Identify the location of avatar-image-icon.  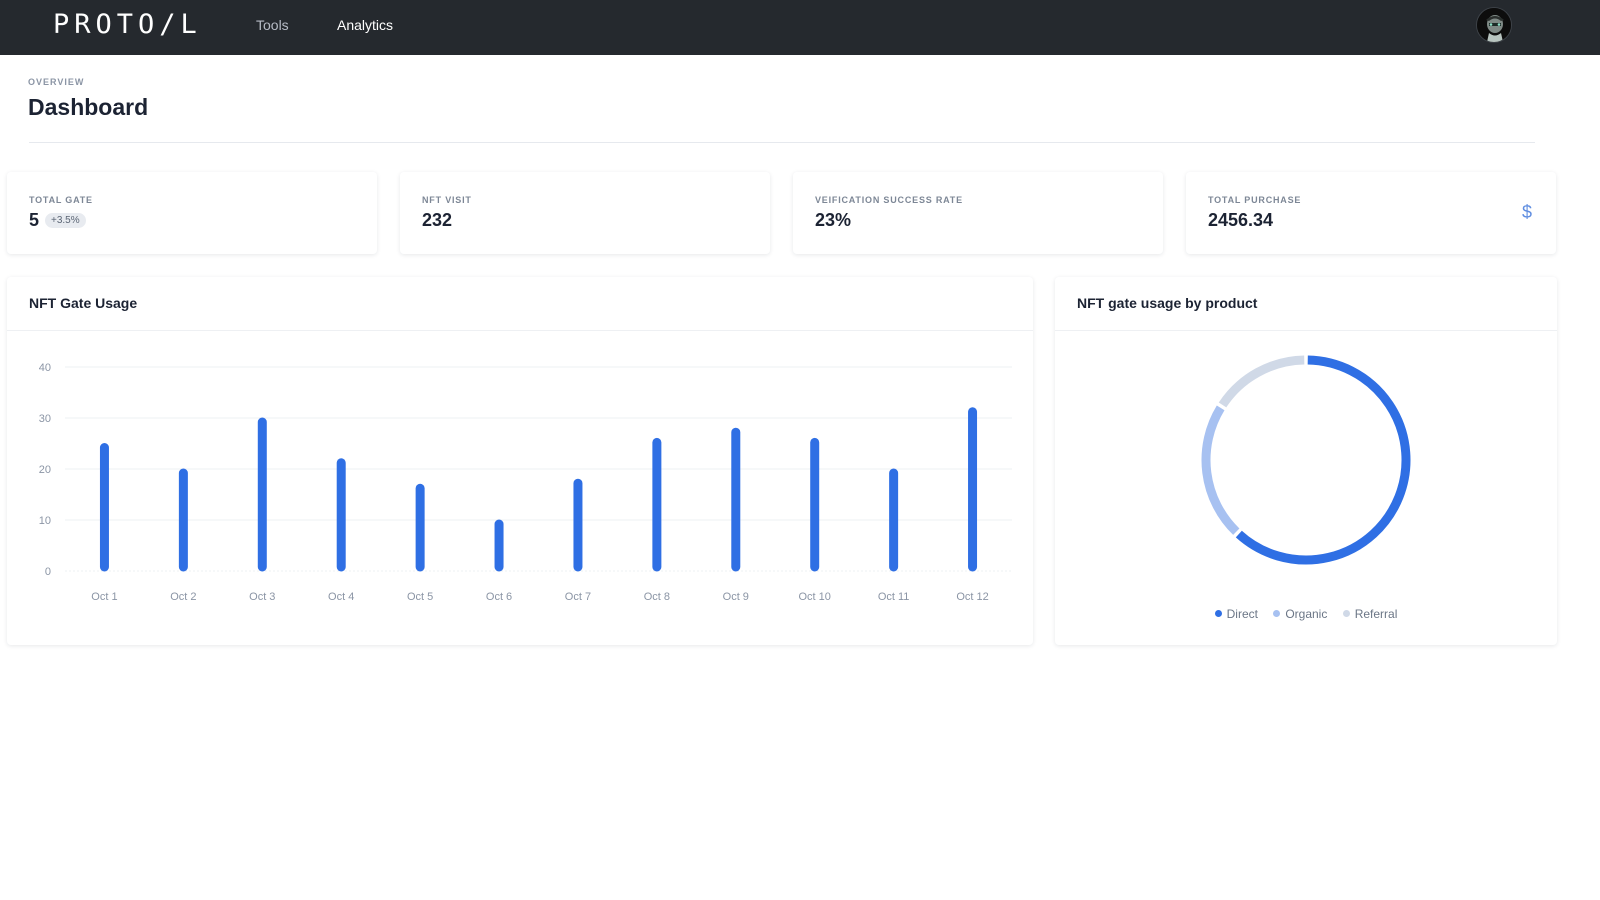
(1494, 25).